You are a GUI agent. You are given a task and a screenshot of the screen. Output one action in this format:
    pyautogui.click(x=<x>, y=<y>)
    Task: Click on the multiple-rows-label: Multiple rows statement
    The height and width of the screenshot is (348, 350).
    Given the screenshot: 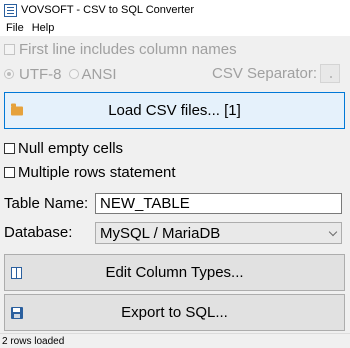 What is the action you would take?
    pyautogui.click(x=97, y=172)
    